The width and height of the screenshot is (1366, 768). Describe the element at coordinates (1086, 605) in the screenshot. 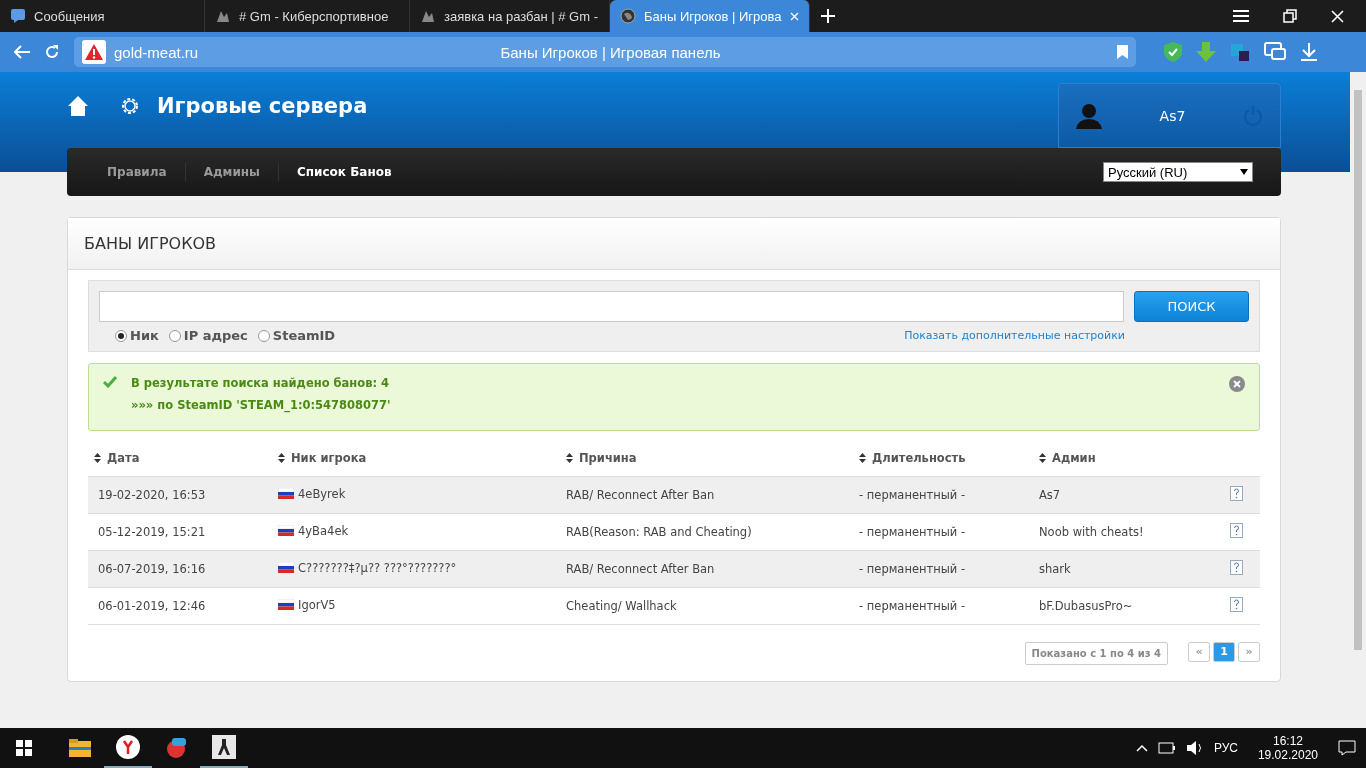

I see `table-cell: bF.DubasusPro~` at that location.